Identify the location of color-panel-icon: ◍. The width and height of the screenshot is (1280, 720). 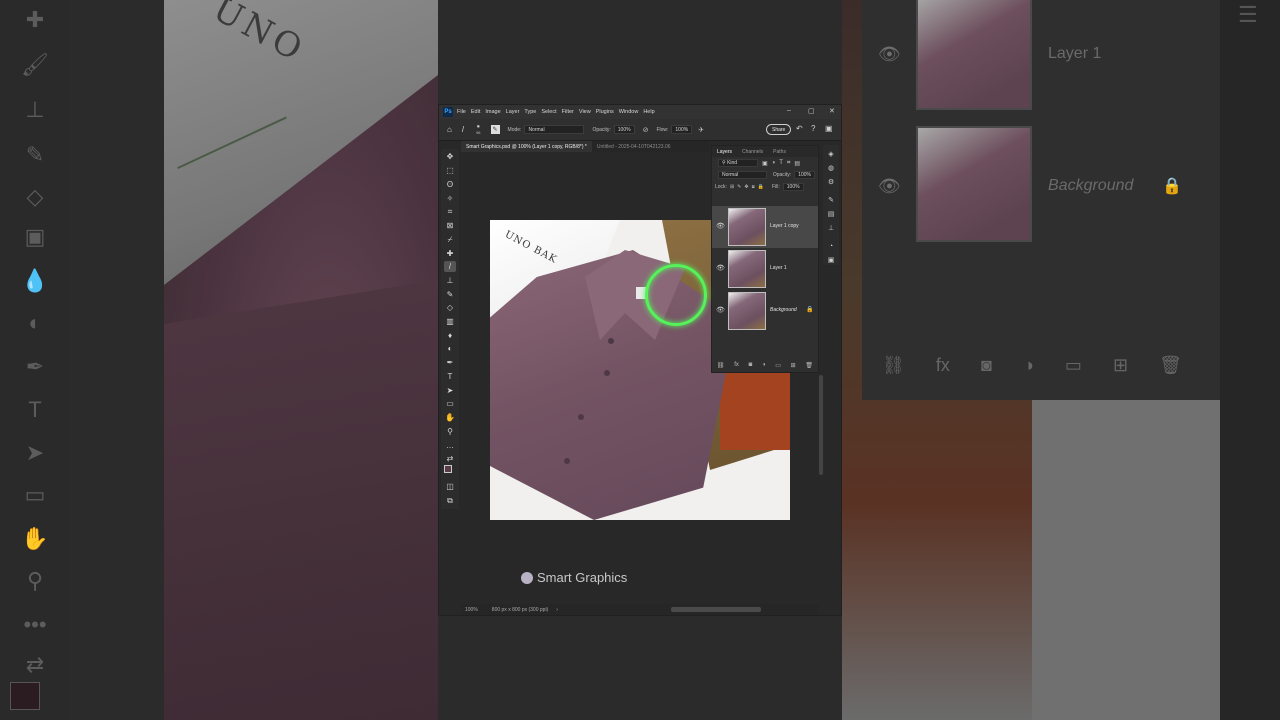
(831, 168).